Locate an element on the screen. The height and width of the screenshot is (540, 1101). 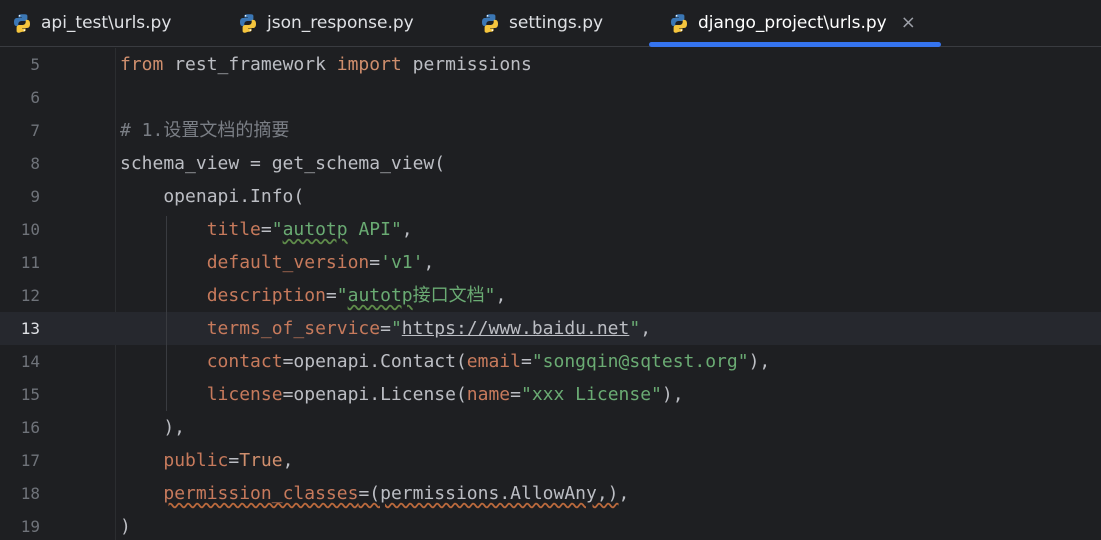
line-number: 16 is located at coordinates (30, 427).